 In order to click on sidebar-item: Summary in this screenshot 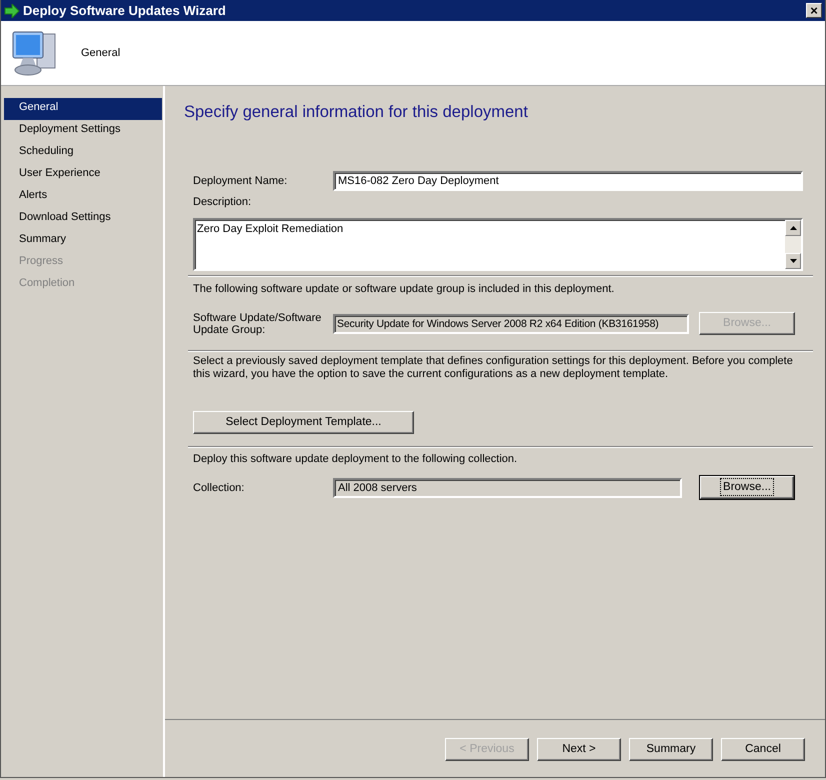, I will do `click(83, 241)`.